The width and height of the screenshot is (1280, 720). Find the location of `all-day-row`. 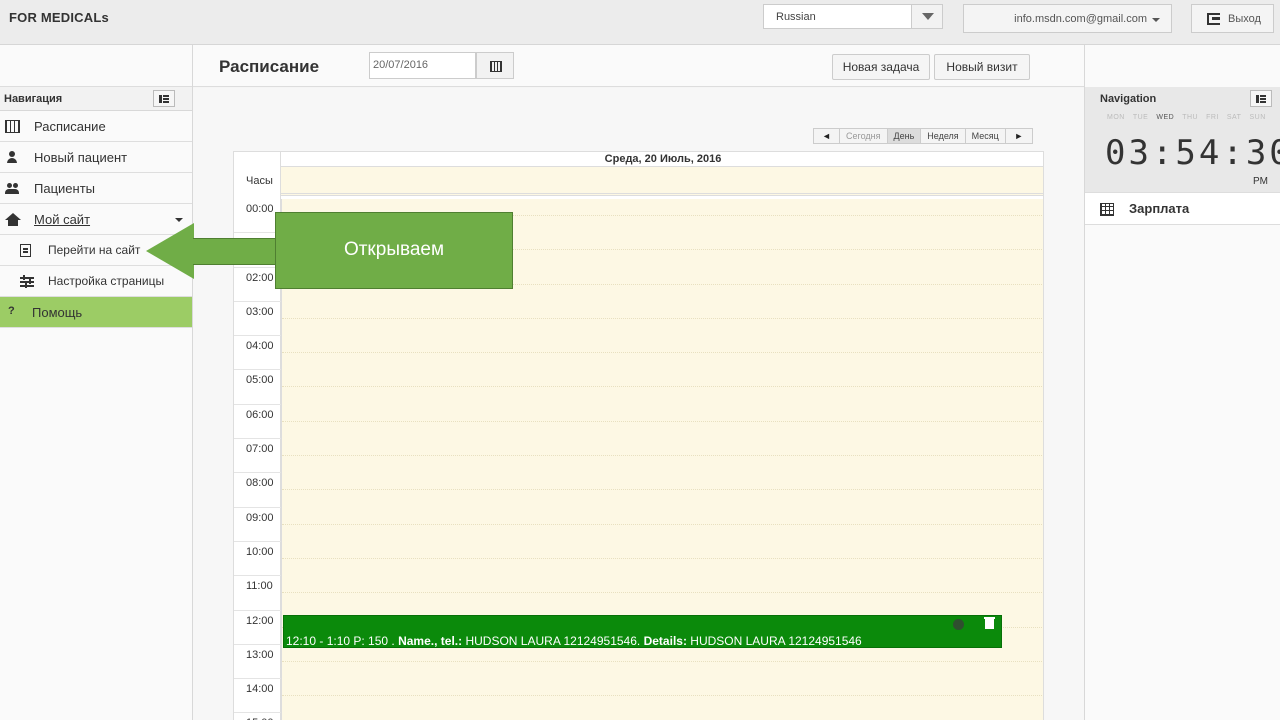

all-day-row is located at coordinates (662, 181).